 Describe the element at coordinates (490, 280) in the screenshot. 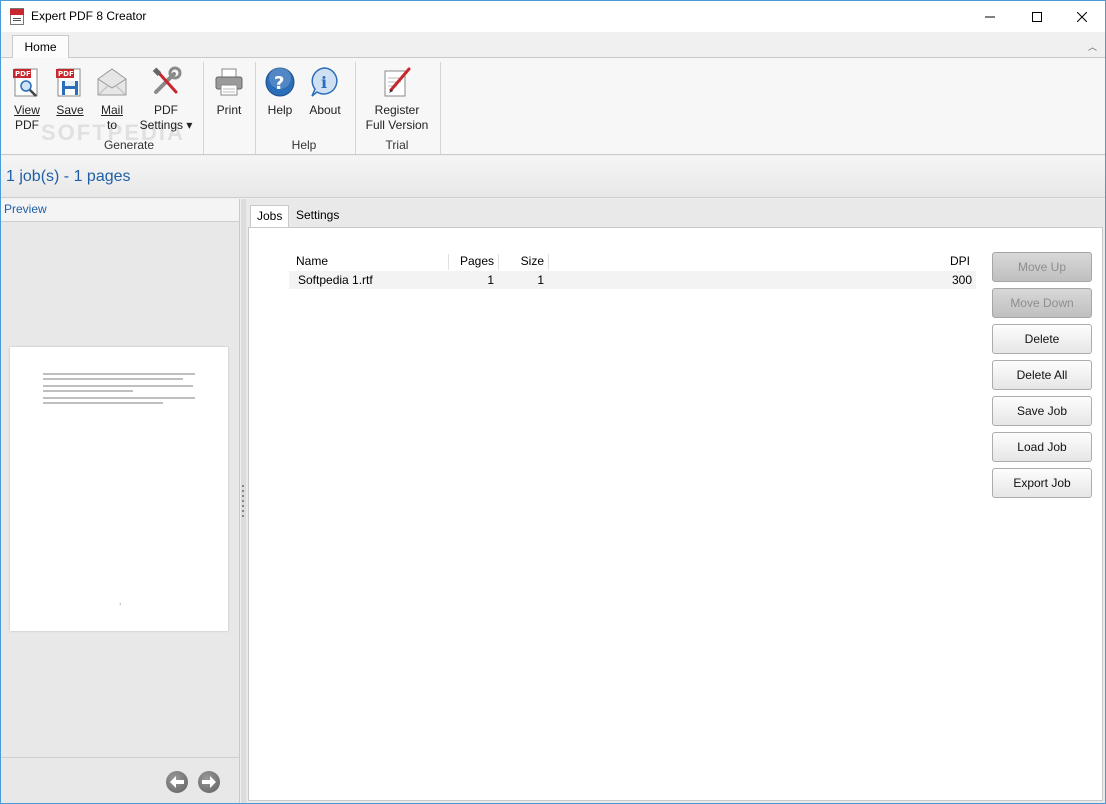

I see `job-pages: 1` at that location.